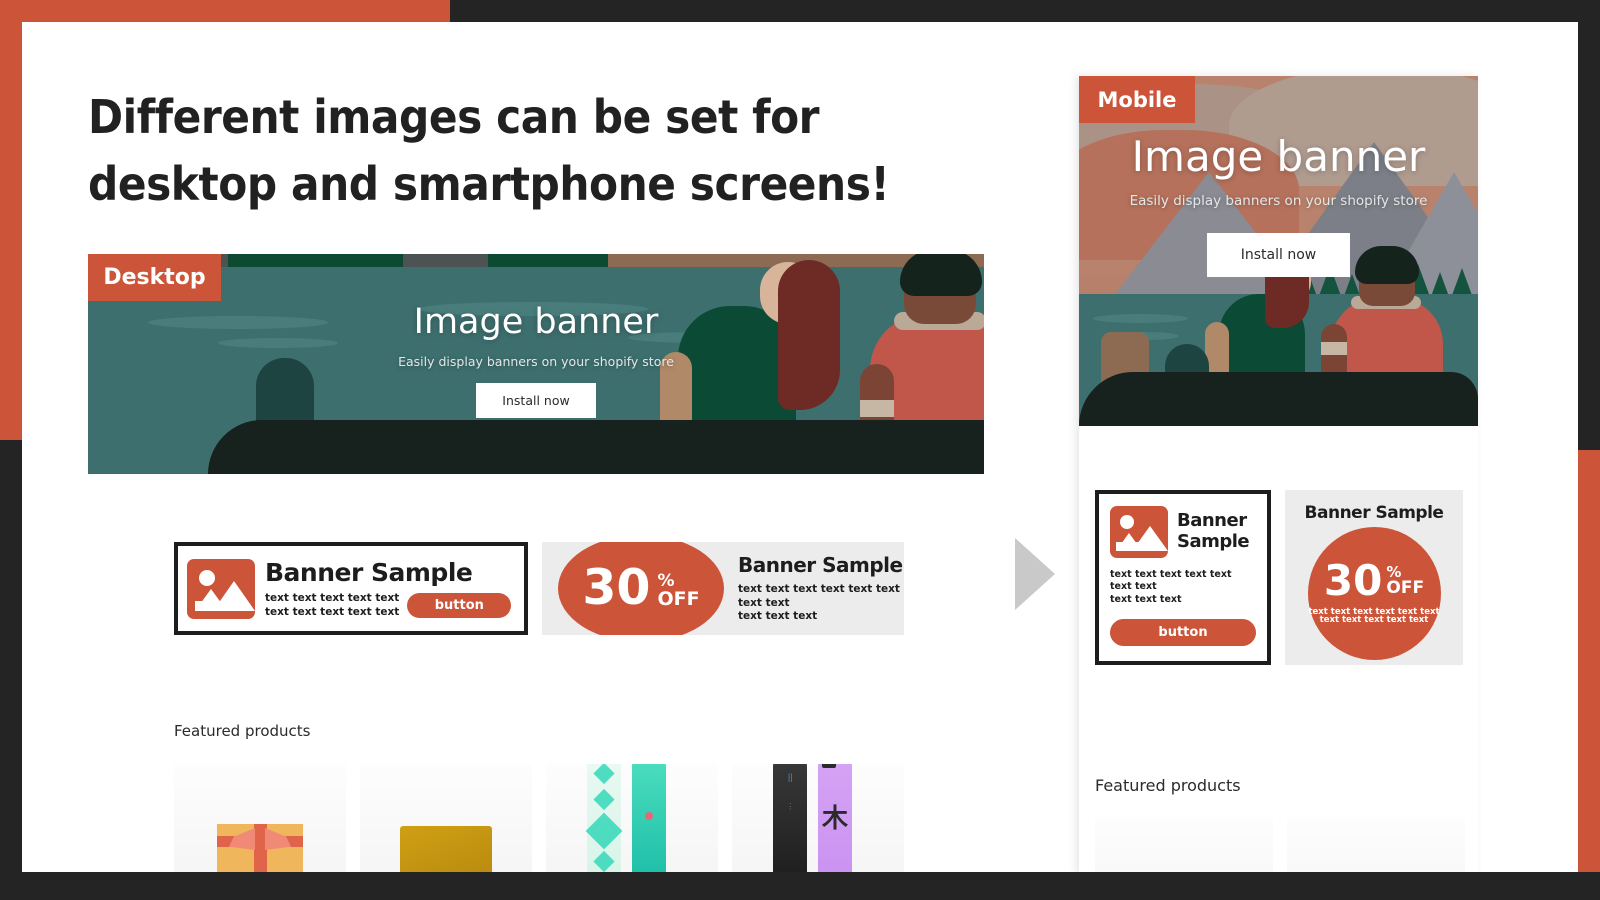 Image resolution: width=1600 pixels, height=900 pixels. I want to click on banner-sample-text-line1: text text text text text, so click(332, 597).